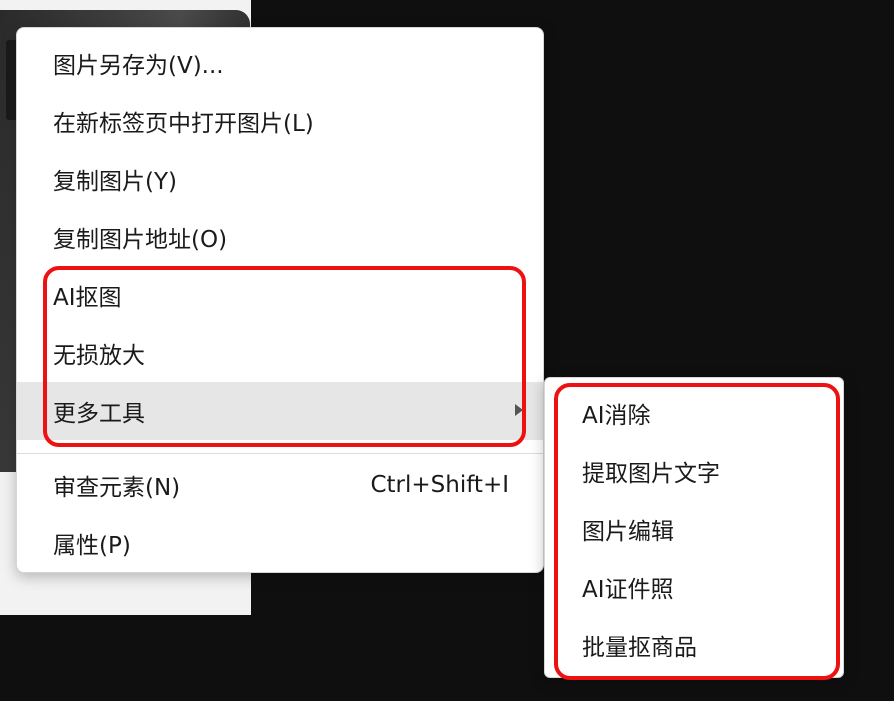  What do you see at coordinates (280, 485) in the screenshot?
I see `menu-item-inspect-element: 审查元素(N) Ctrl+Shift+I` at bounding box center [280, 485].